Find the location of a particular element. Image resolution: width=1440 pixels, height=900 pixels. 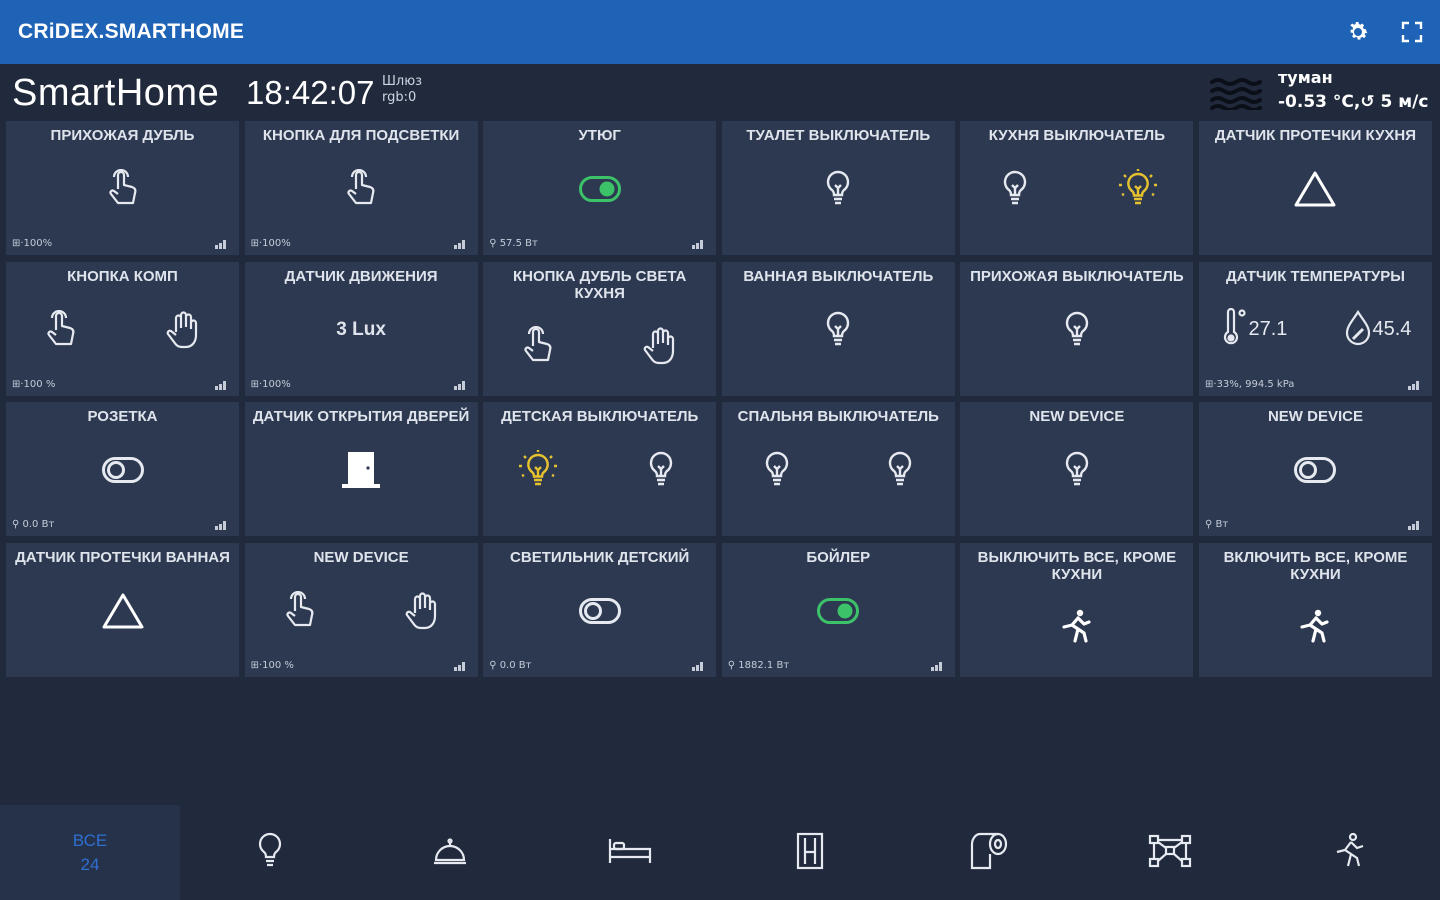

device-tile: СВЕТИЛЬНИК ДЕТСКИЙ ⚲ 0.0 Вт is located at coordinates (600, 610).